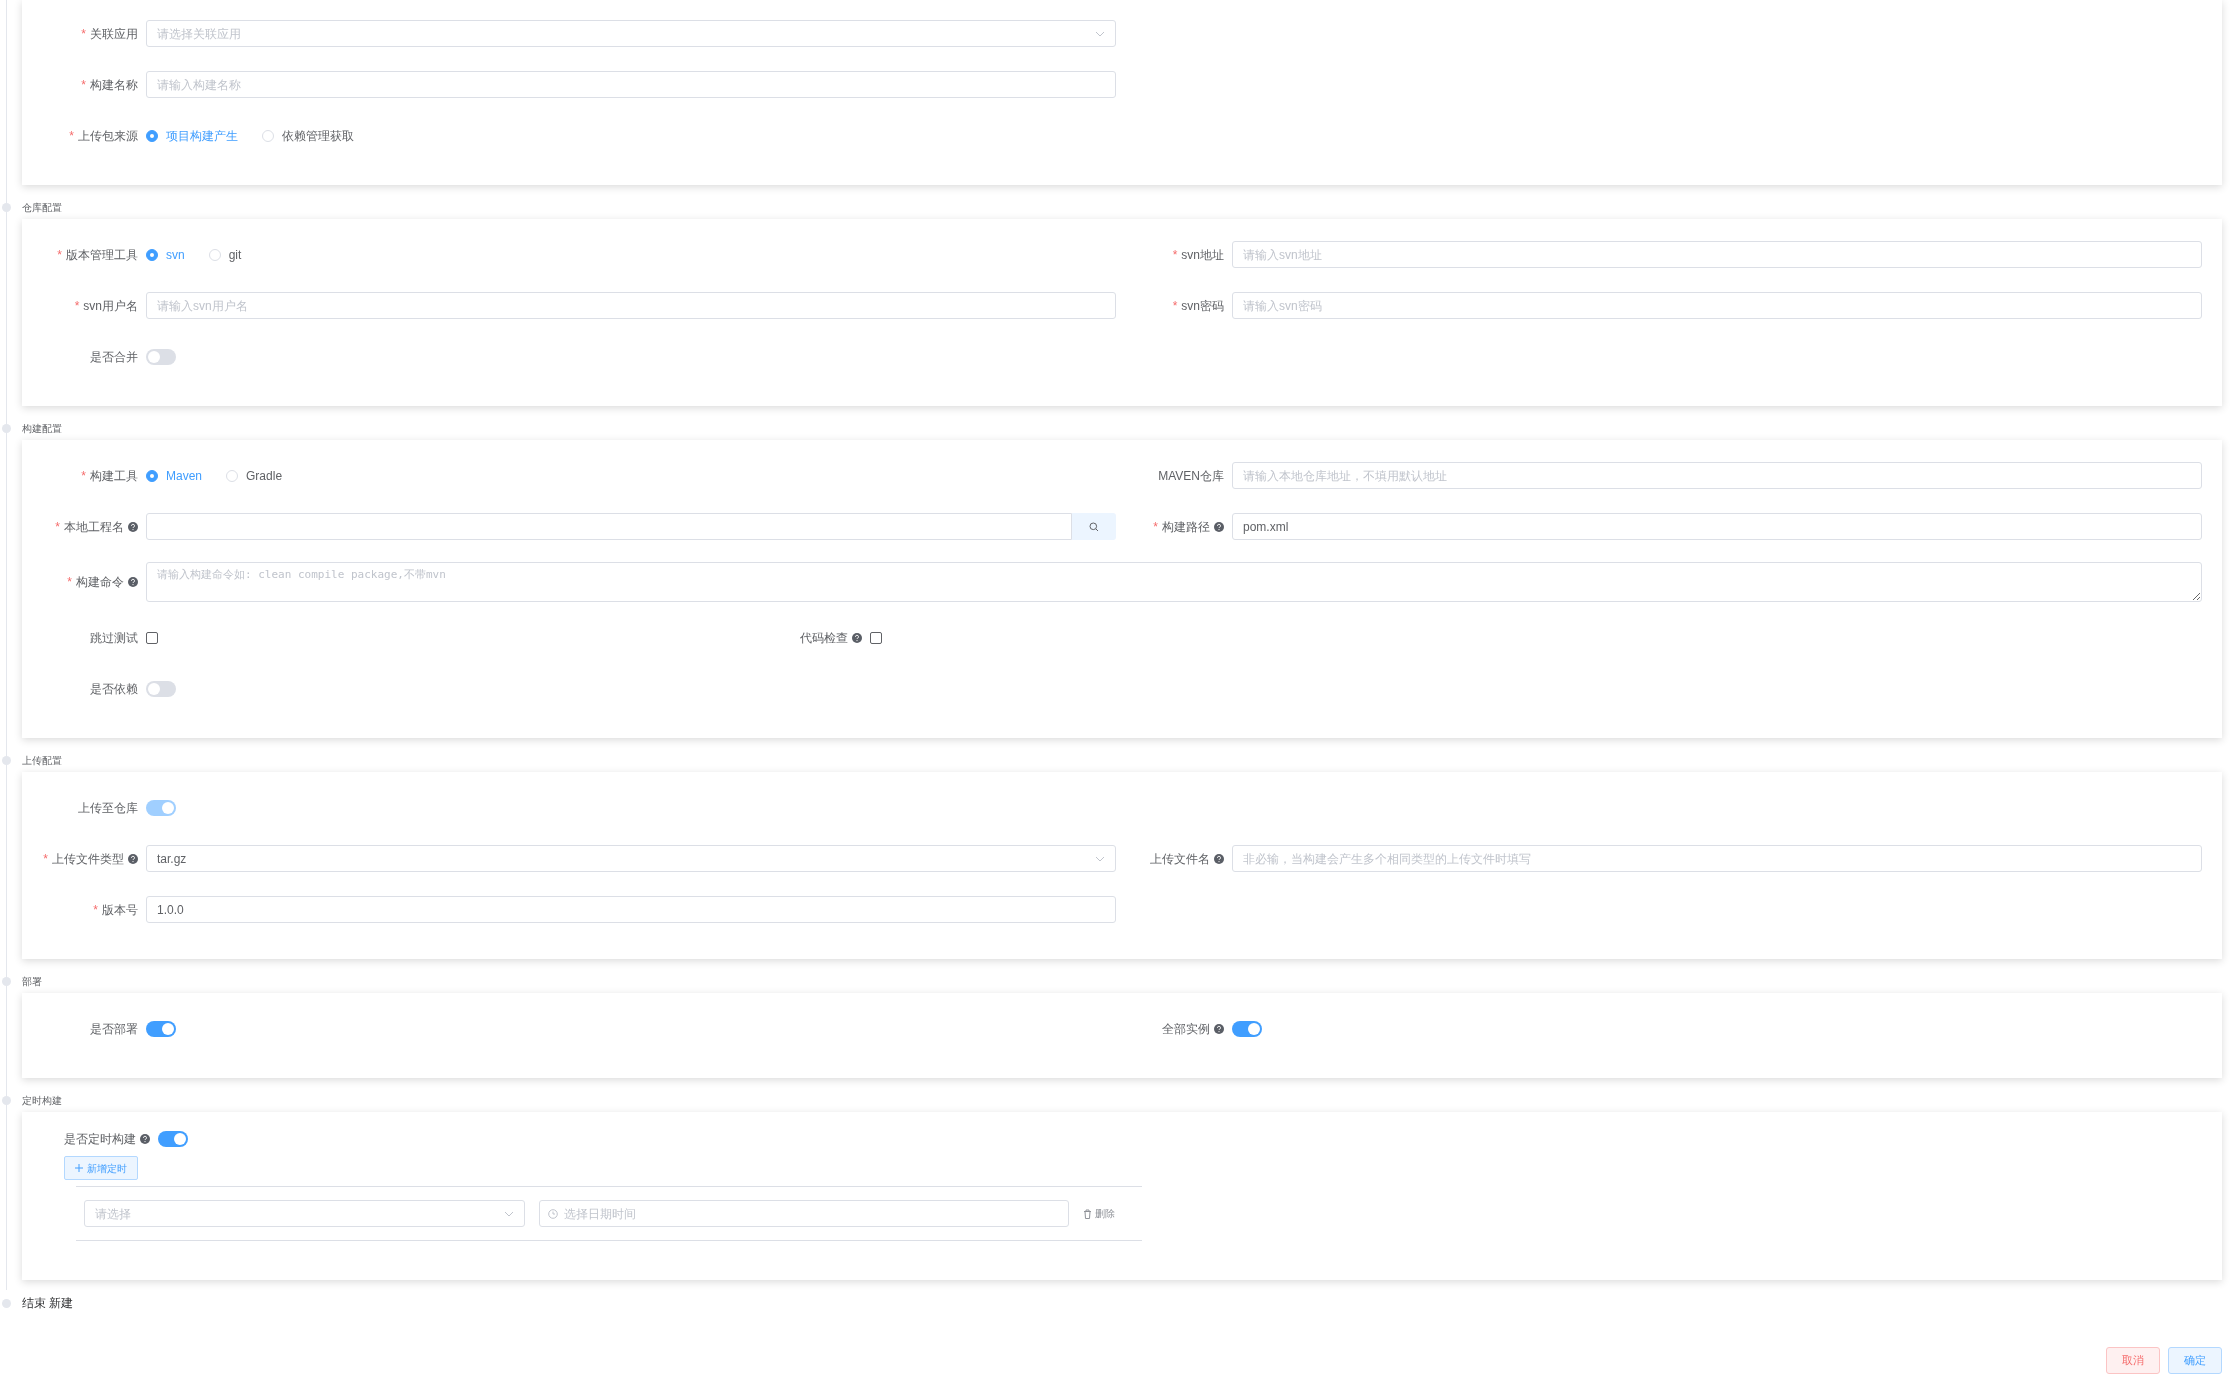  What do you see at coordinates (32, 982) in the screenshot?
I see `section-title: 部署` at bounding box center [32, 982].